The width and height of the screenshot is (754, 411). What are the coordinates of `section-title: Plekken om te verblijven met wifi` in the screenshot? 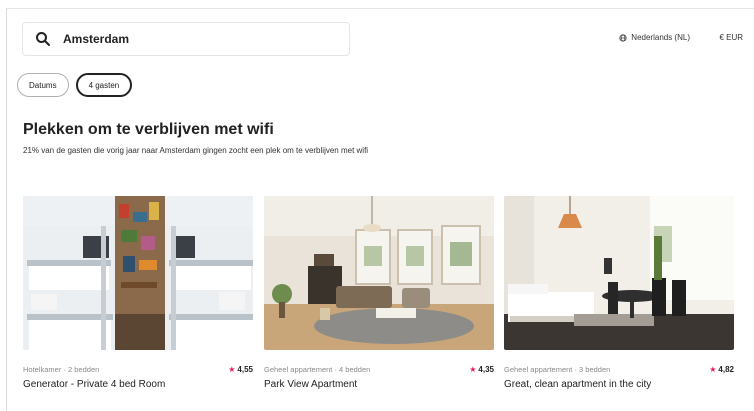 It's located at (148, 129).